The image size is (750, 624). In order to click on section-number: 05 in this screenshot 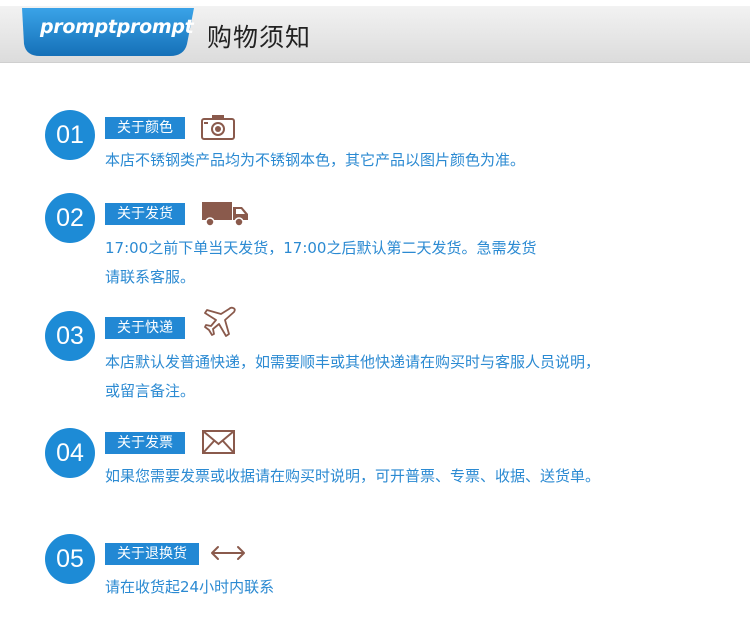, I will do `click(70, 559)`.